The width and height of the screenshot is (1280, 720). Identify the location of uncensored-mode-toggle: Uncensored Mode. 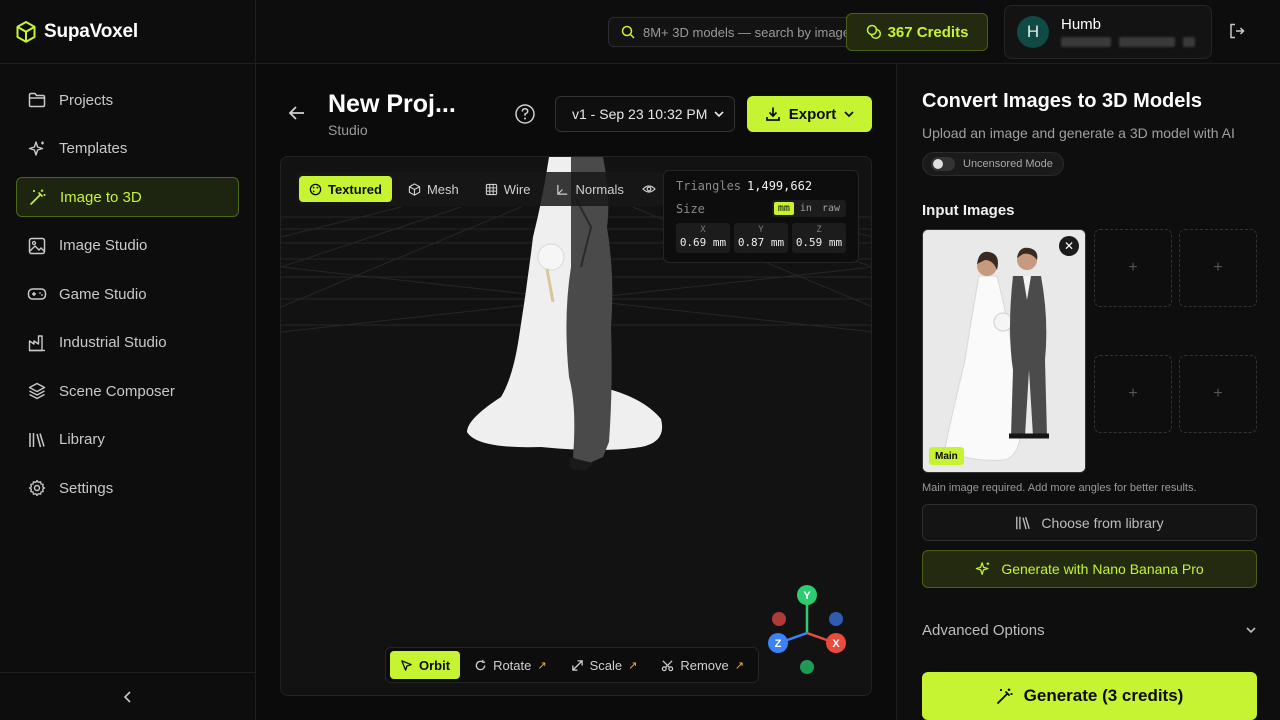
(993, 164).